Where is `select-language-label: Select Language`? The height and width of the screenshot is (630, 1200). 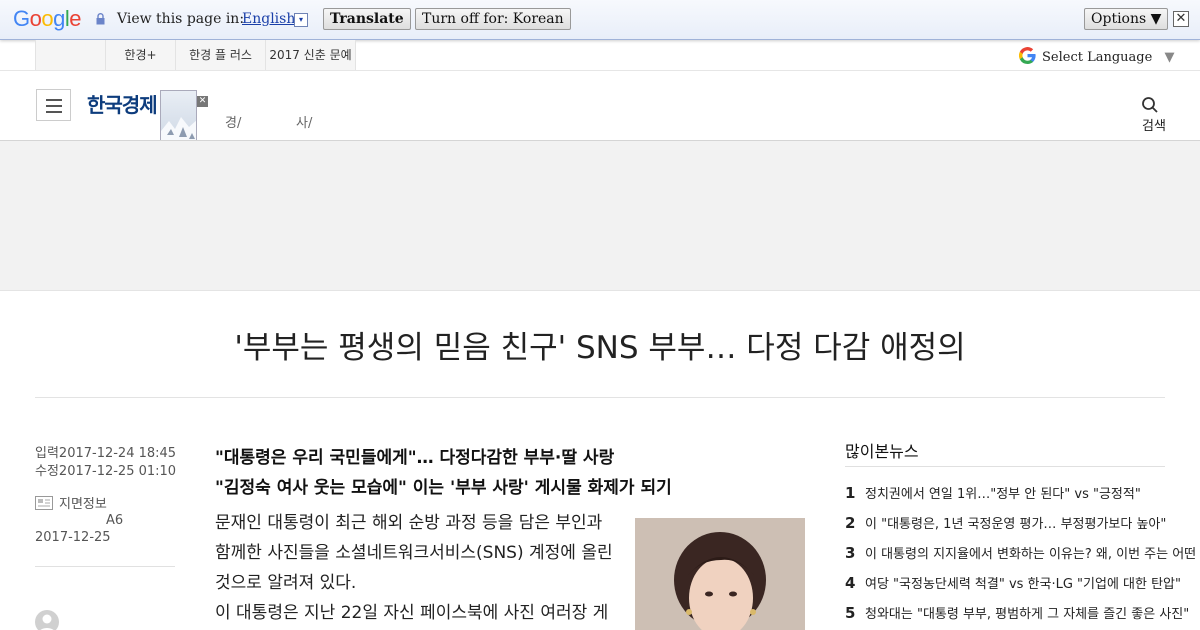 select-language-label: Select Language is located at coordinates (1097, 57).